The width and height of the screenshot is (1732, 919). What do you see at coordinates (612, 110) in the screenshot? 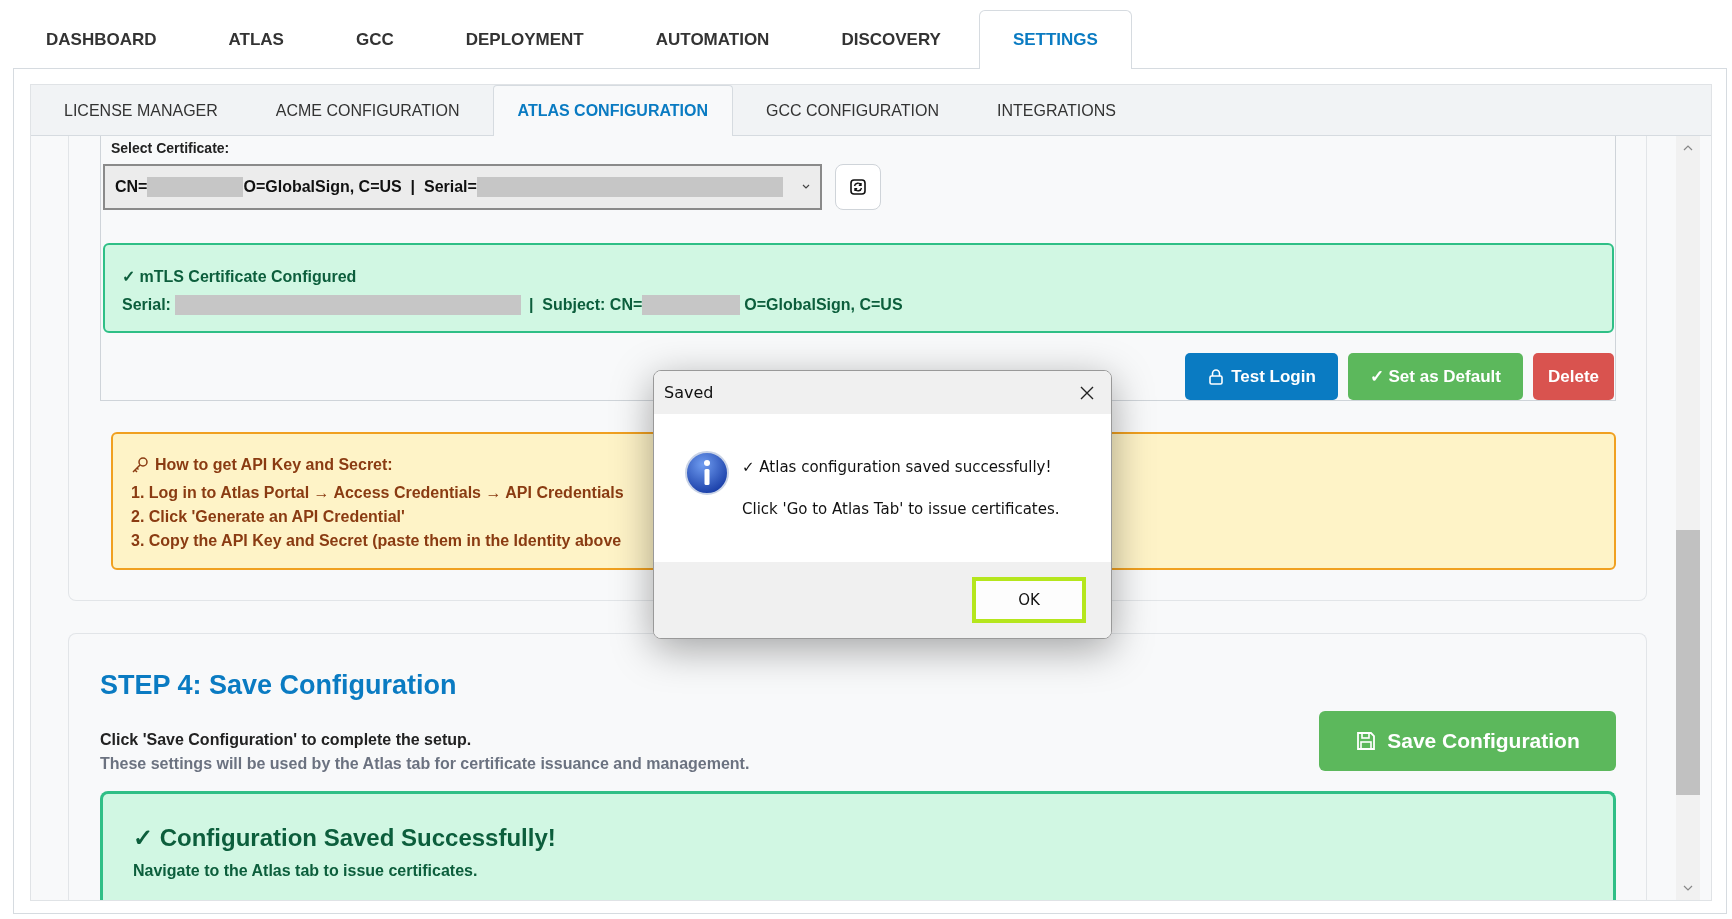
I see `sub-tab: ATLAS CONFIGURATION` at bounding box center [612, 110].